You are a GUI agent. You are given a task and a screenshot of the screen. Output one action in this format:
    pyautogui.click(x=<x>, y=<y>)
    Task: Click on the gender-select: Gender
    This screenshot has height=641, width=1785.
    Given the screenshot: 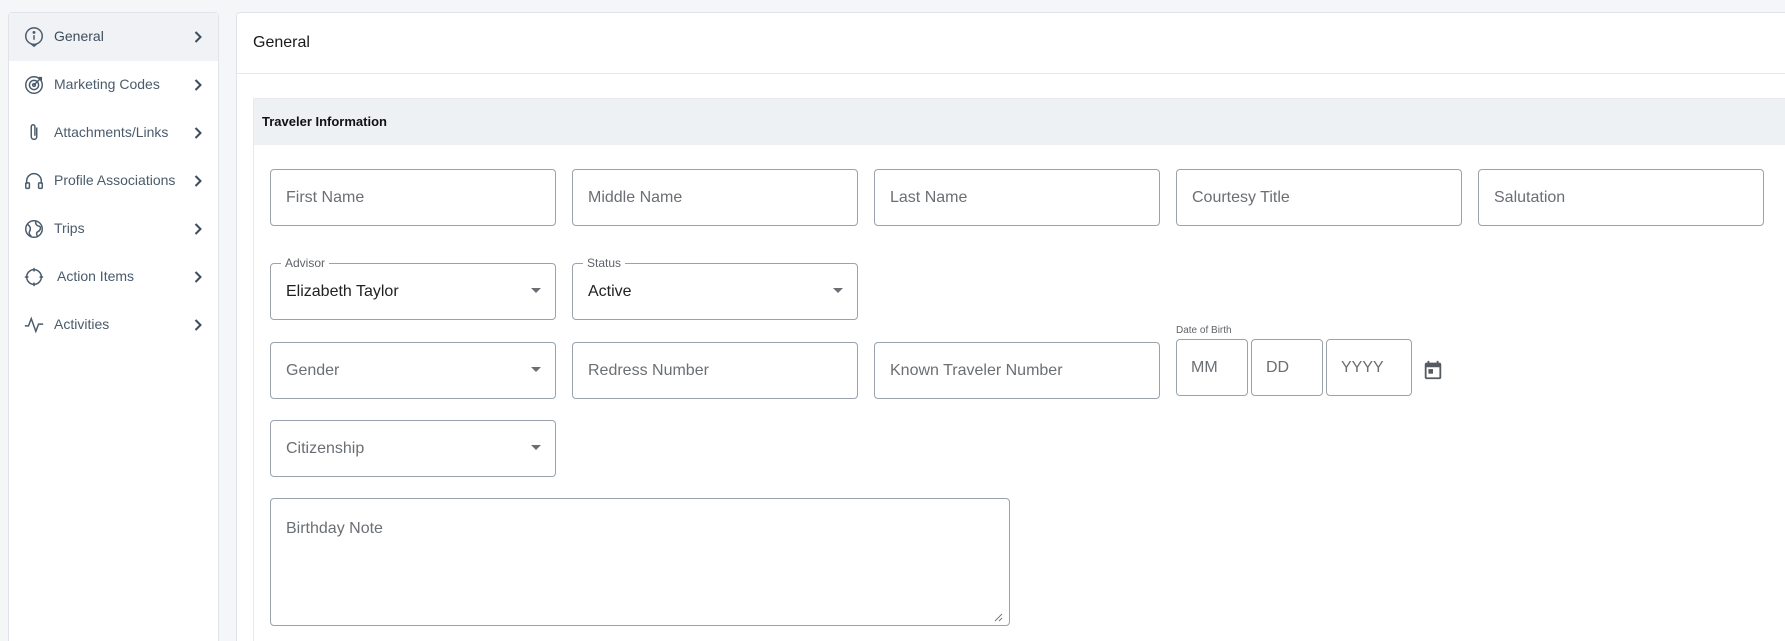 What is the action you would take?
    pyautogui.click(x=413, y=370)
    